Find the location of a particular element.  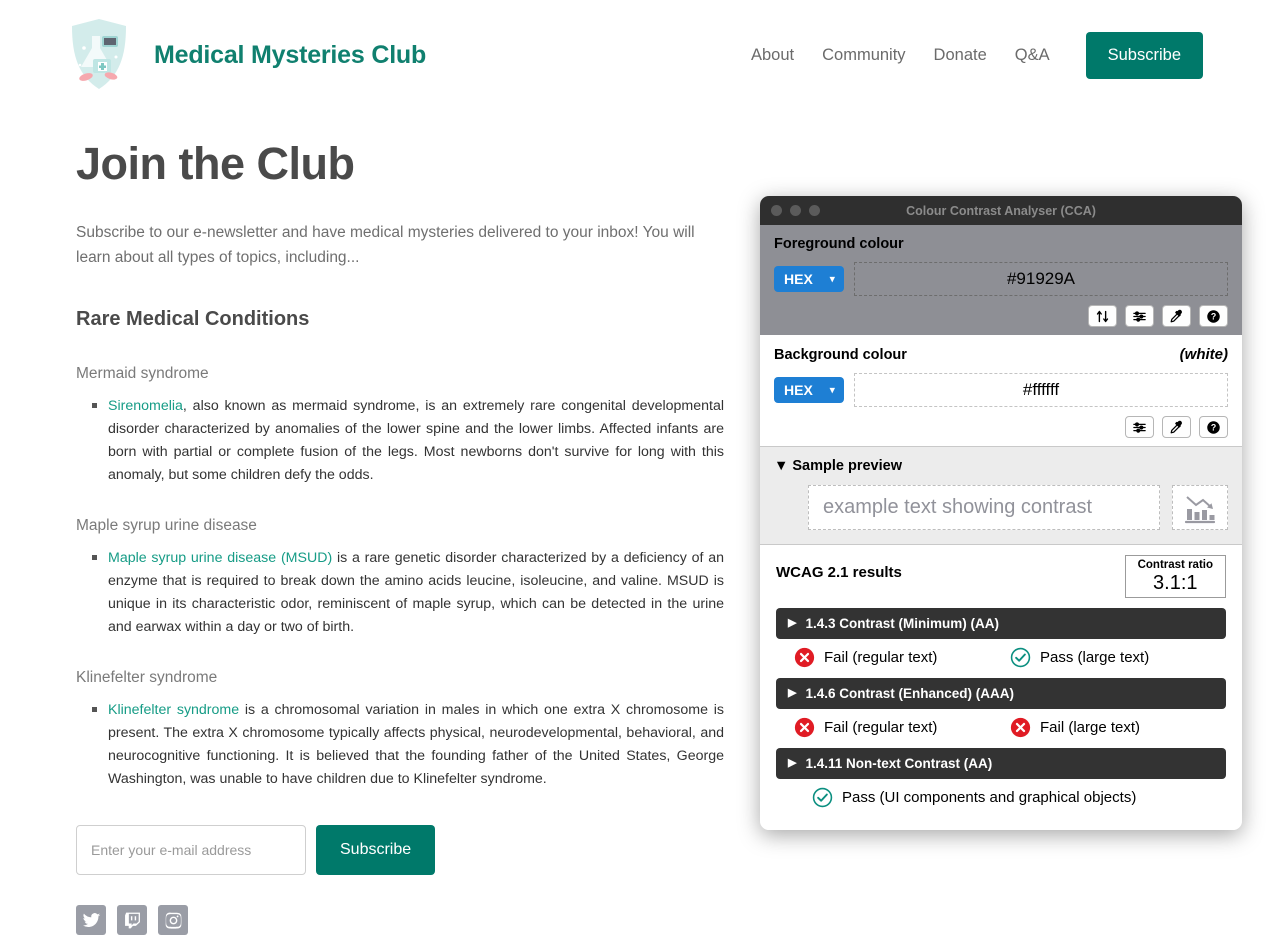

window-title: Colour Contrast Analyser (CCA) is located at coordinates (1001, 210).